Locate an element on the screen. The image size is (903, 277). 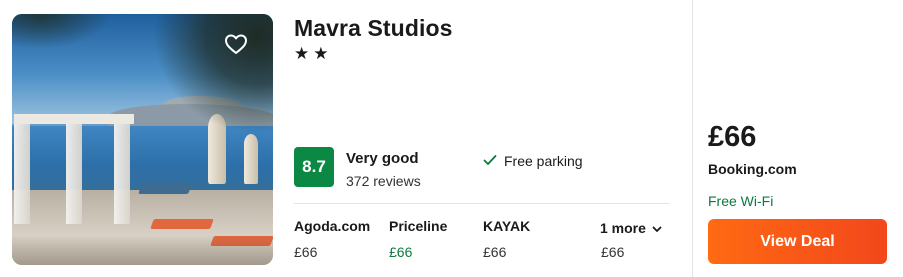
deal-site: Booking.com is located at coordinates (752, 169).